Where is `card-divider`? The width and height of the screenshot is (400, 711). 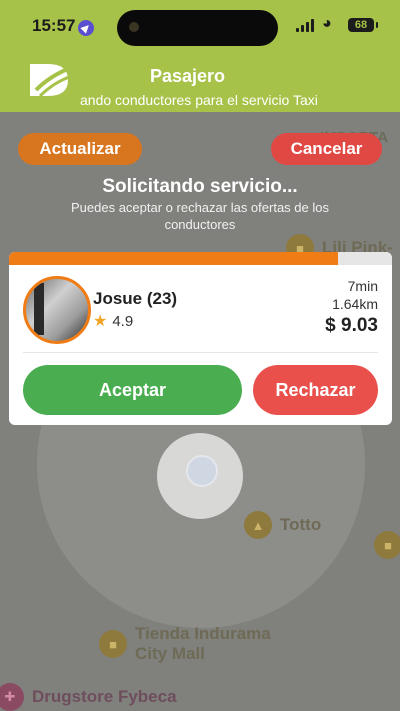
card-divider is located at coordinates (200, 352).